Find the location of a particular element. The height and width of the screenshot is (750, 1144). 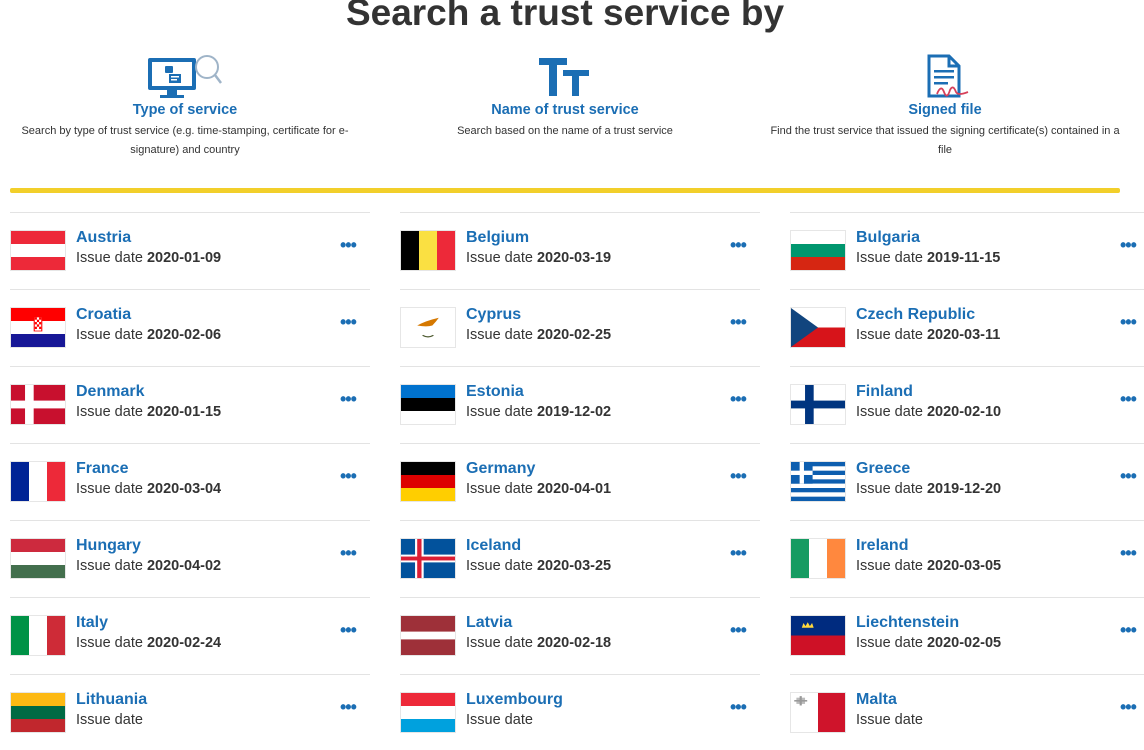

country-item: Greece Issue date 2019-12-20 ••• is located at coordinates (967, 481).